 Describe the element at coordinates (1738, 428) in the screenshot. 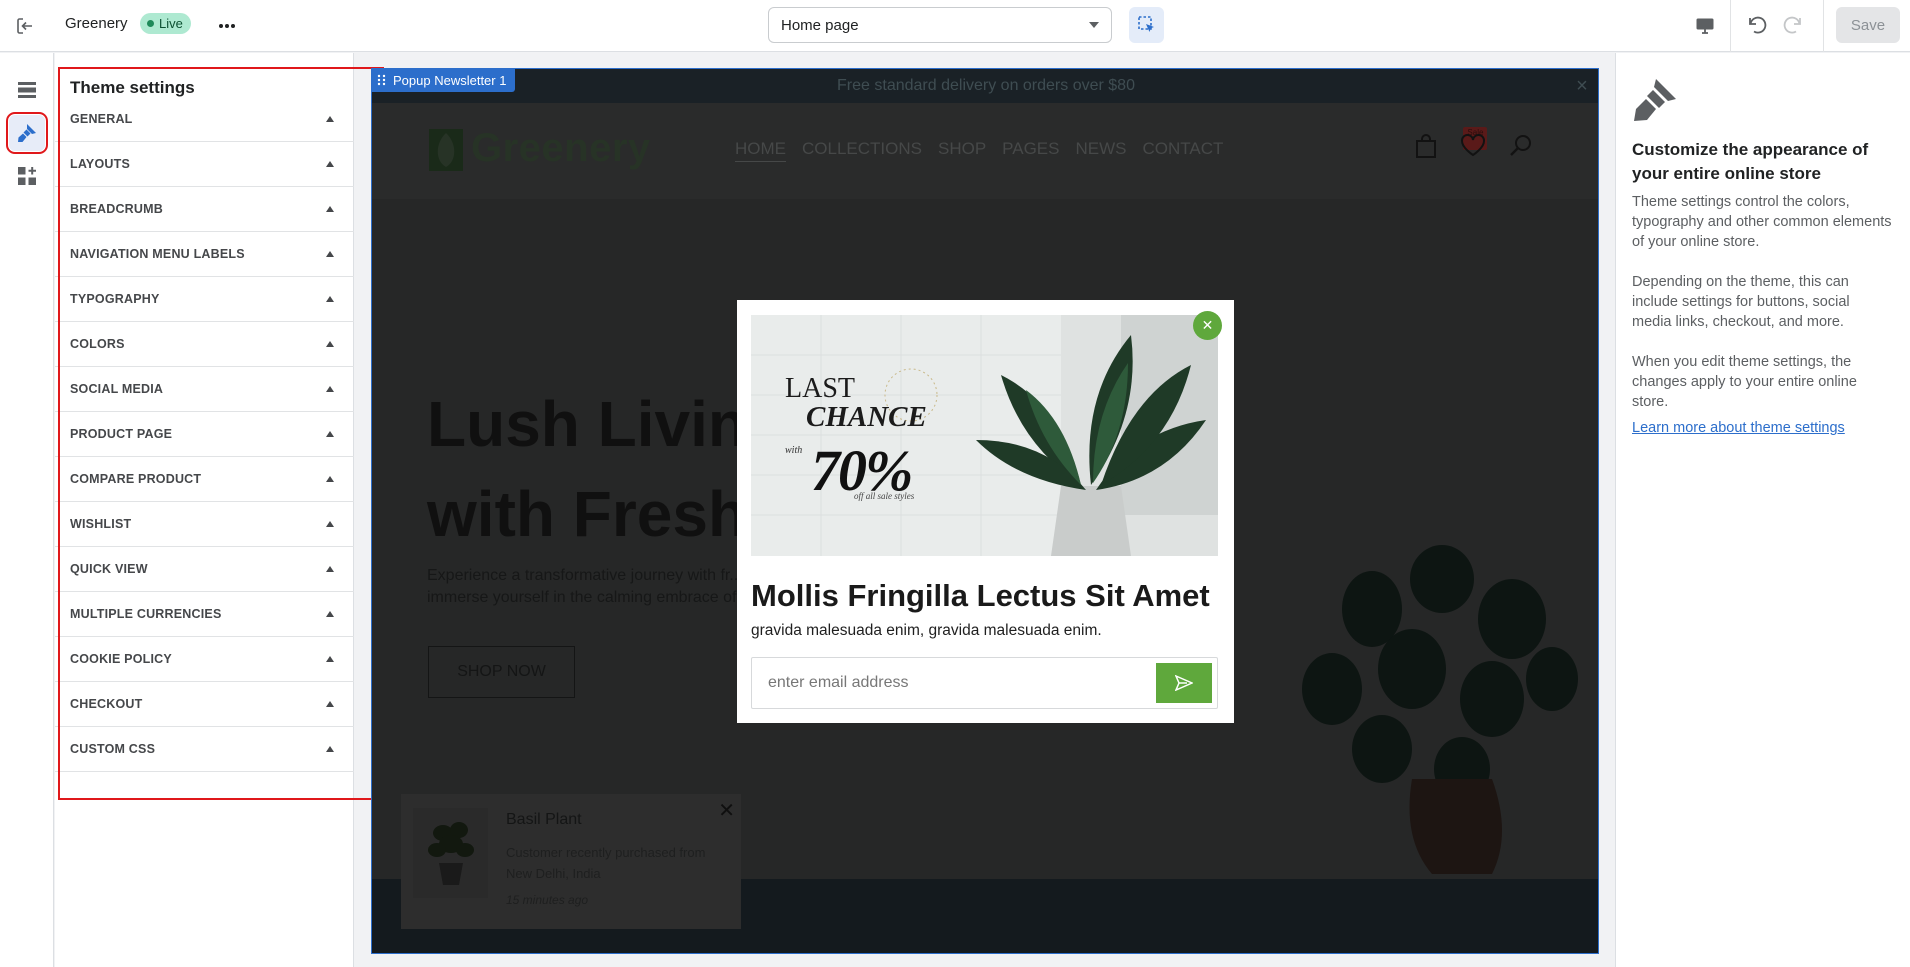

I see `learn-more-link: Learn more about theme settings` at that location.